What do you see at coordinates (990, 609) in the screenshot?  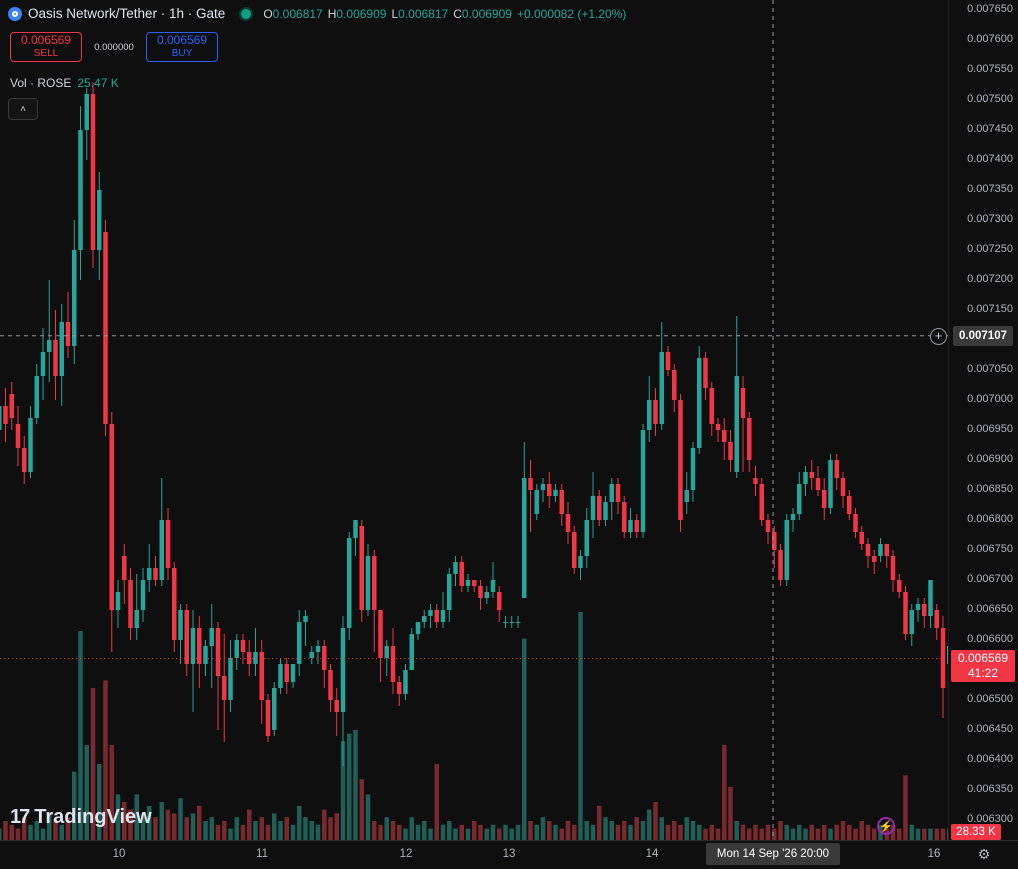 I see `price-tick-label: 0.006650` at bounding box center [990, 609].